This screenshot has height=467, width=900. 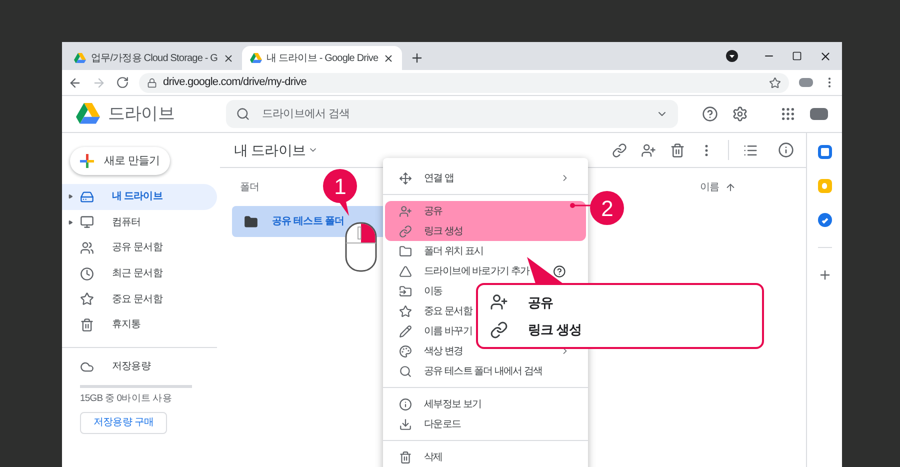 I want to click on callout-label: 공유, so click(x=541, y=303).